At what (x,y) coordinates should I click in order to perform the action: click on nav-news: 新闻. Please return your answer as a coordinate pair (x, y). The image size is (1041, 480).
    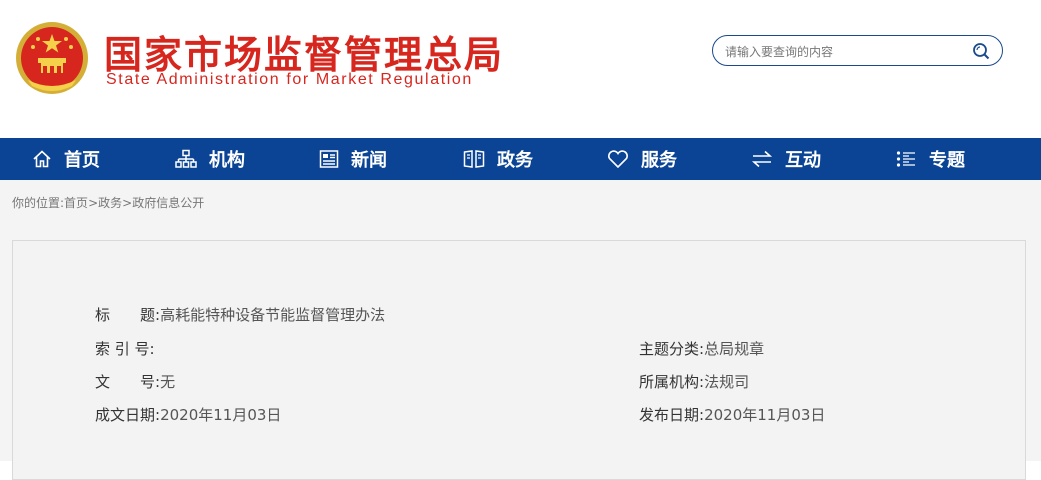
    Looking at the image, I should click on (353, 159).